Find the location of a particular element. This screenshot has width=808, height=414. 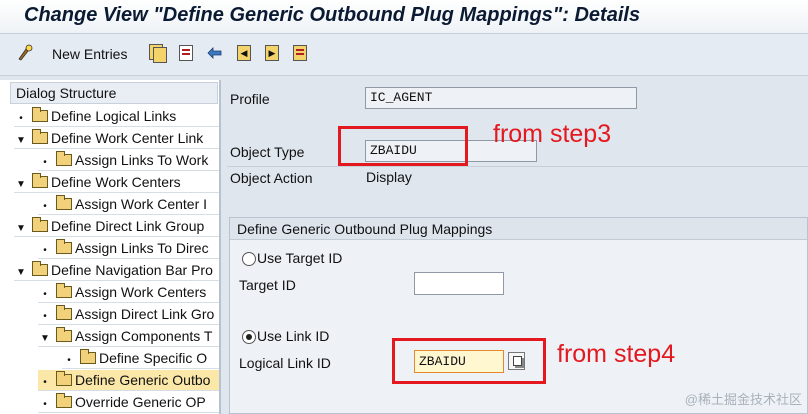

tree-item-define-work-center-link: ▼ Define Work Center Link is located at coordinates (116, 138).